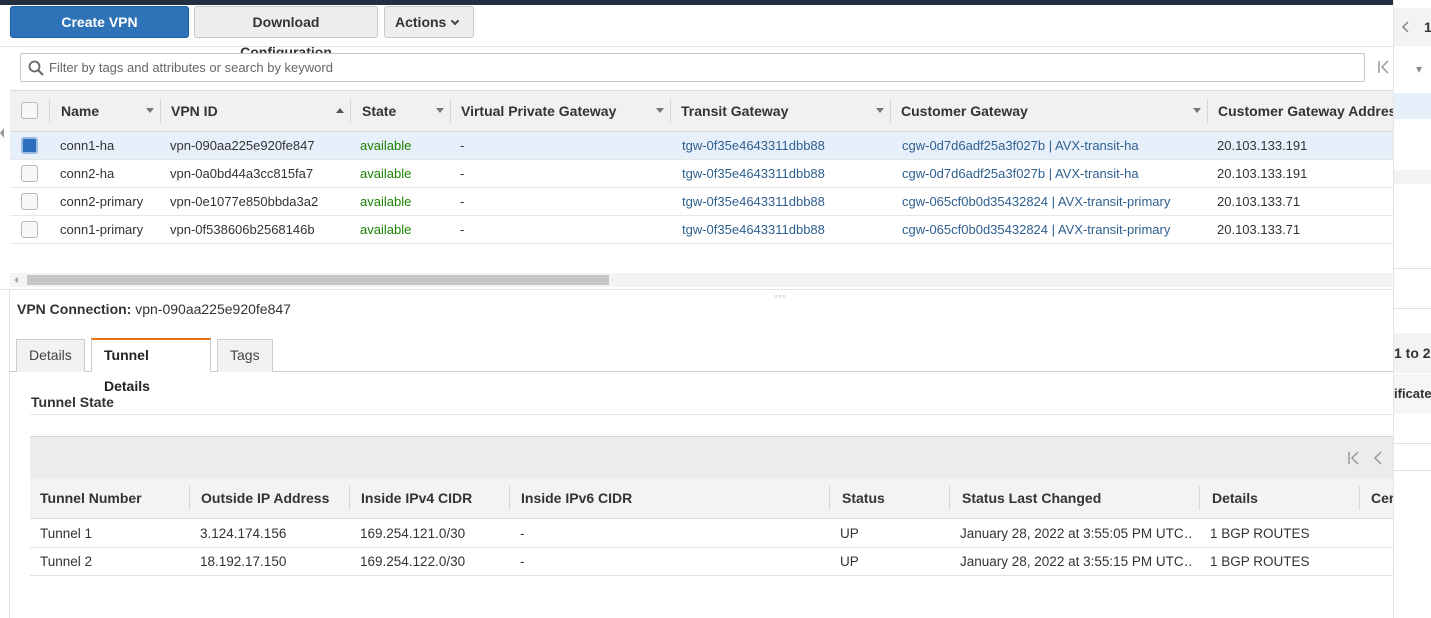 The width and height of the screenshot is (1431, 618). I want to click on col-header-inside-ipv6: Inside IPv6 CIDR, so click(576, 498).